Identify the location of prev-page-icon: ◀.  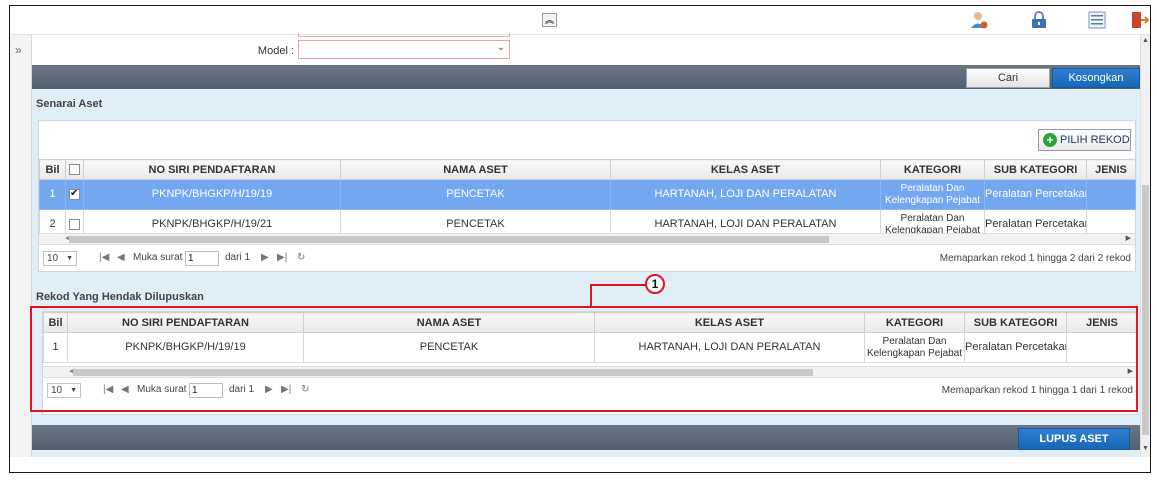
(121, 257).